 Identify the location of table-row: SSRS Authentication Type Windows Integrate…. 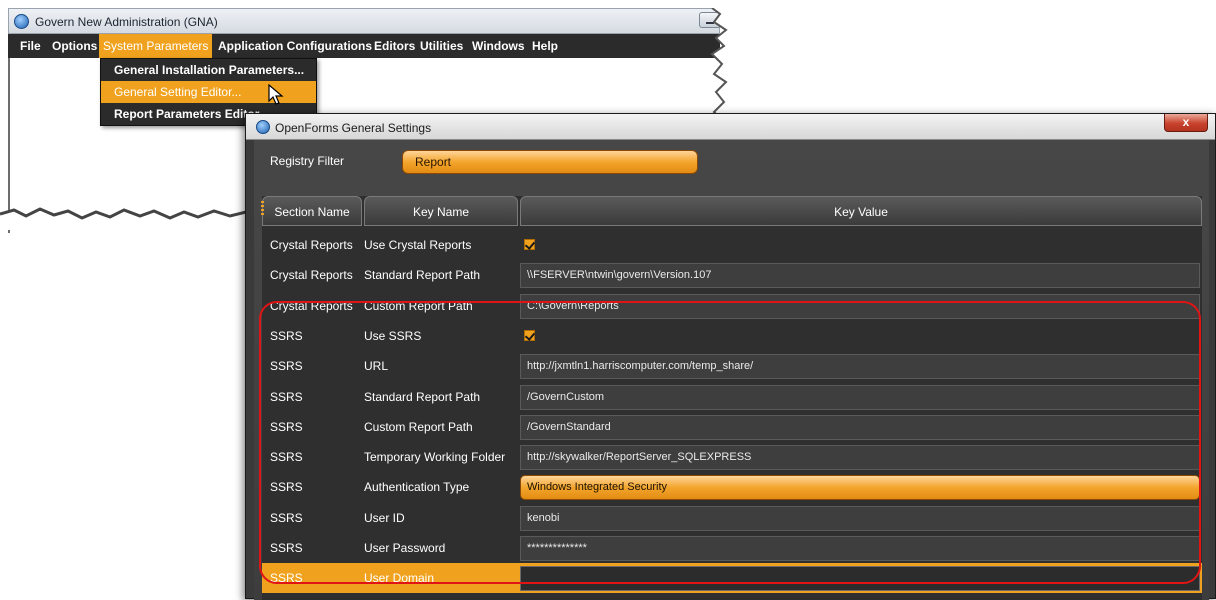
(732, 487).